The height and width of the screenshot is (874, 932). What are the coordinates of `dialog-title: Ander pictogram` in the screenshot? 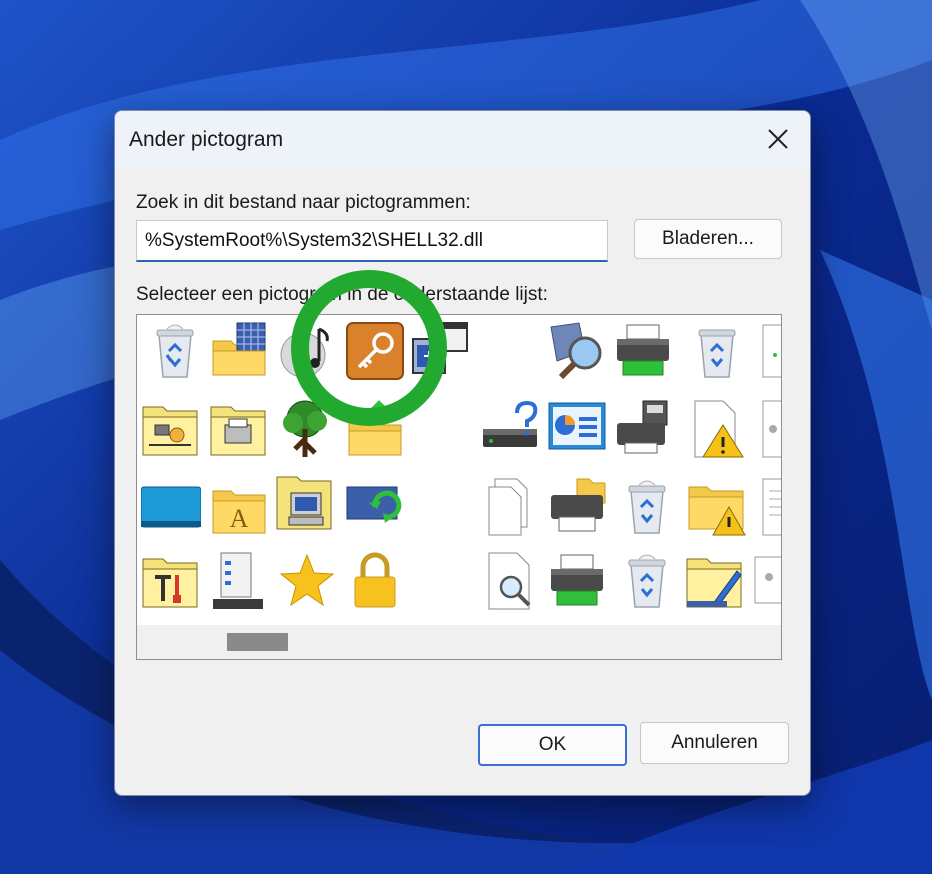 It's located at (206, 139).